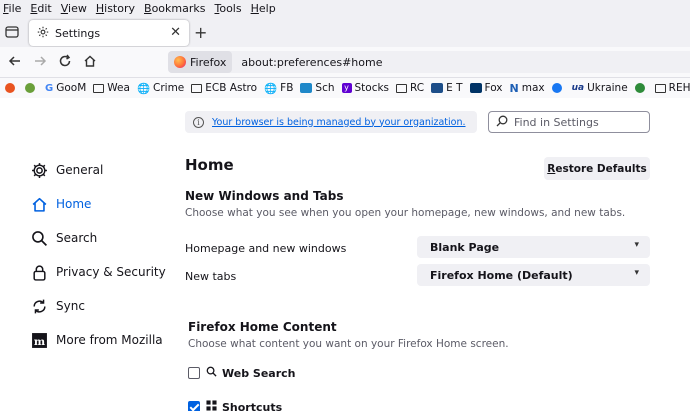 The width and height of the screenshot is (690, 411). Describe the element at coordinates (74, 8) in the screenshot. I see `menu-view: View` at that location.